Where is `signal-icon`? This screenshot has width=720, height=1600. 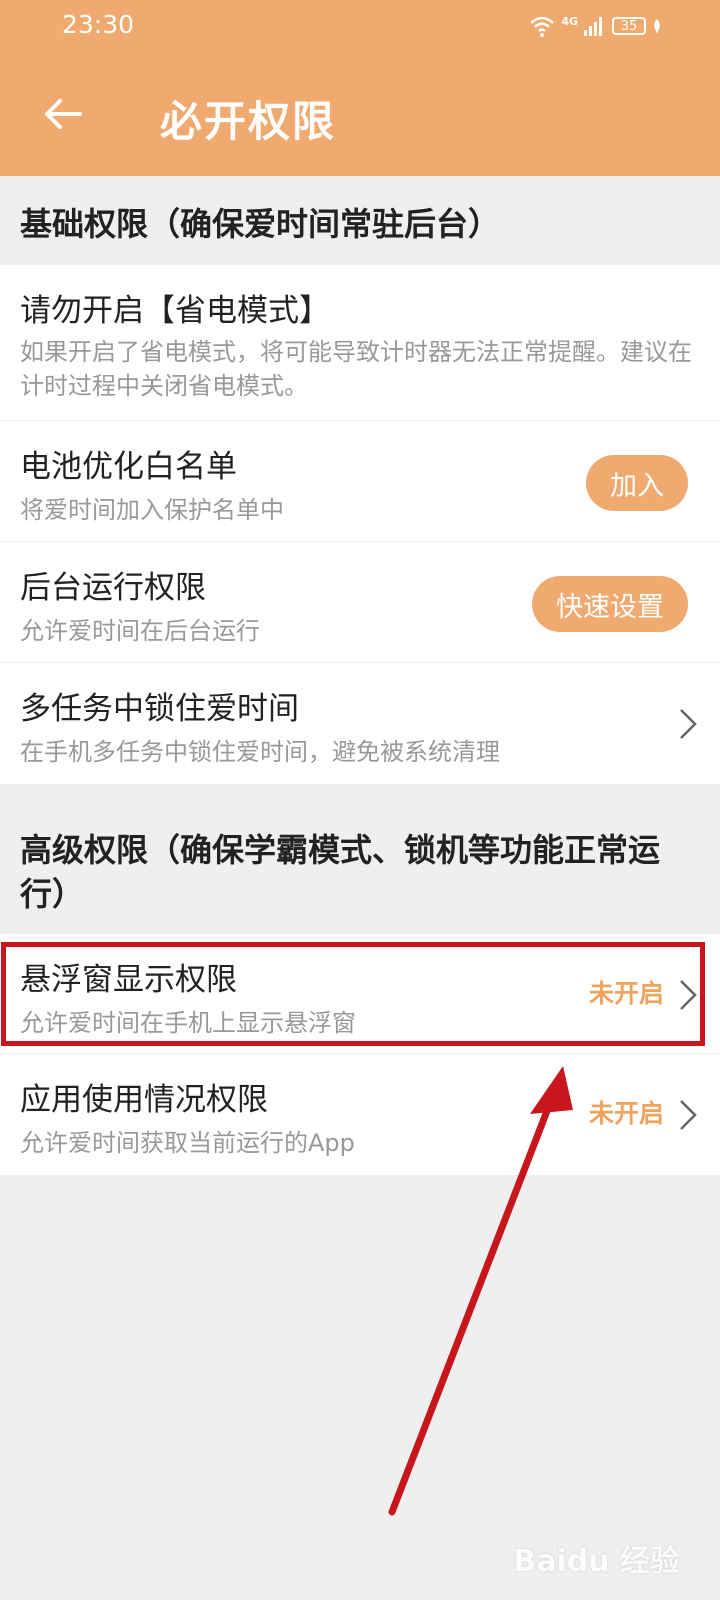 signal-icon is located at coordinates (593, 26).